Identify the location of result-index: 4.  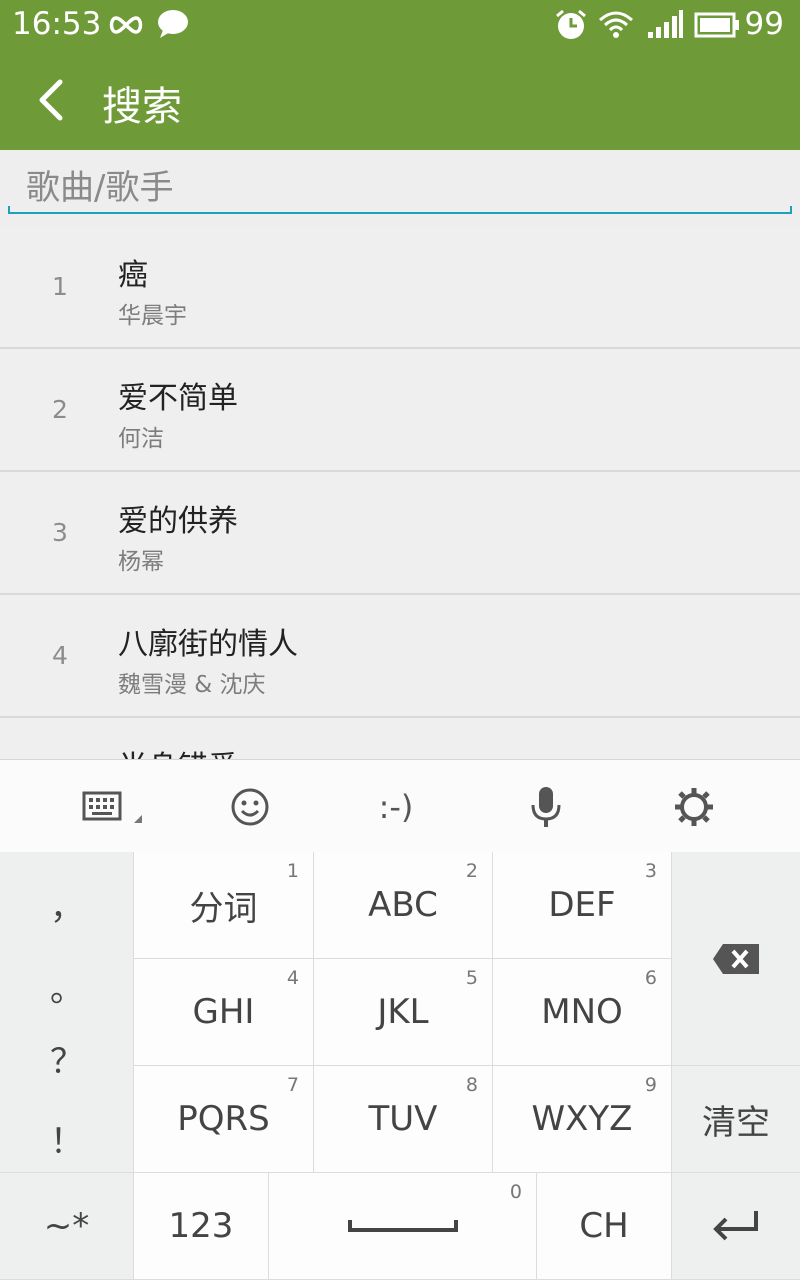
(60, 655).